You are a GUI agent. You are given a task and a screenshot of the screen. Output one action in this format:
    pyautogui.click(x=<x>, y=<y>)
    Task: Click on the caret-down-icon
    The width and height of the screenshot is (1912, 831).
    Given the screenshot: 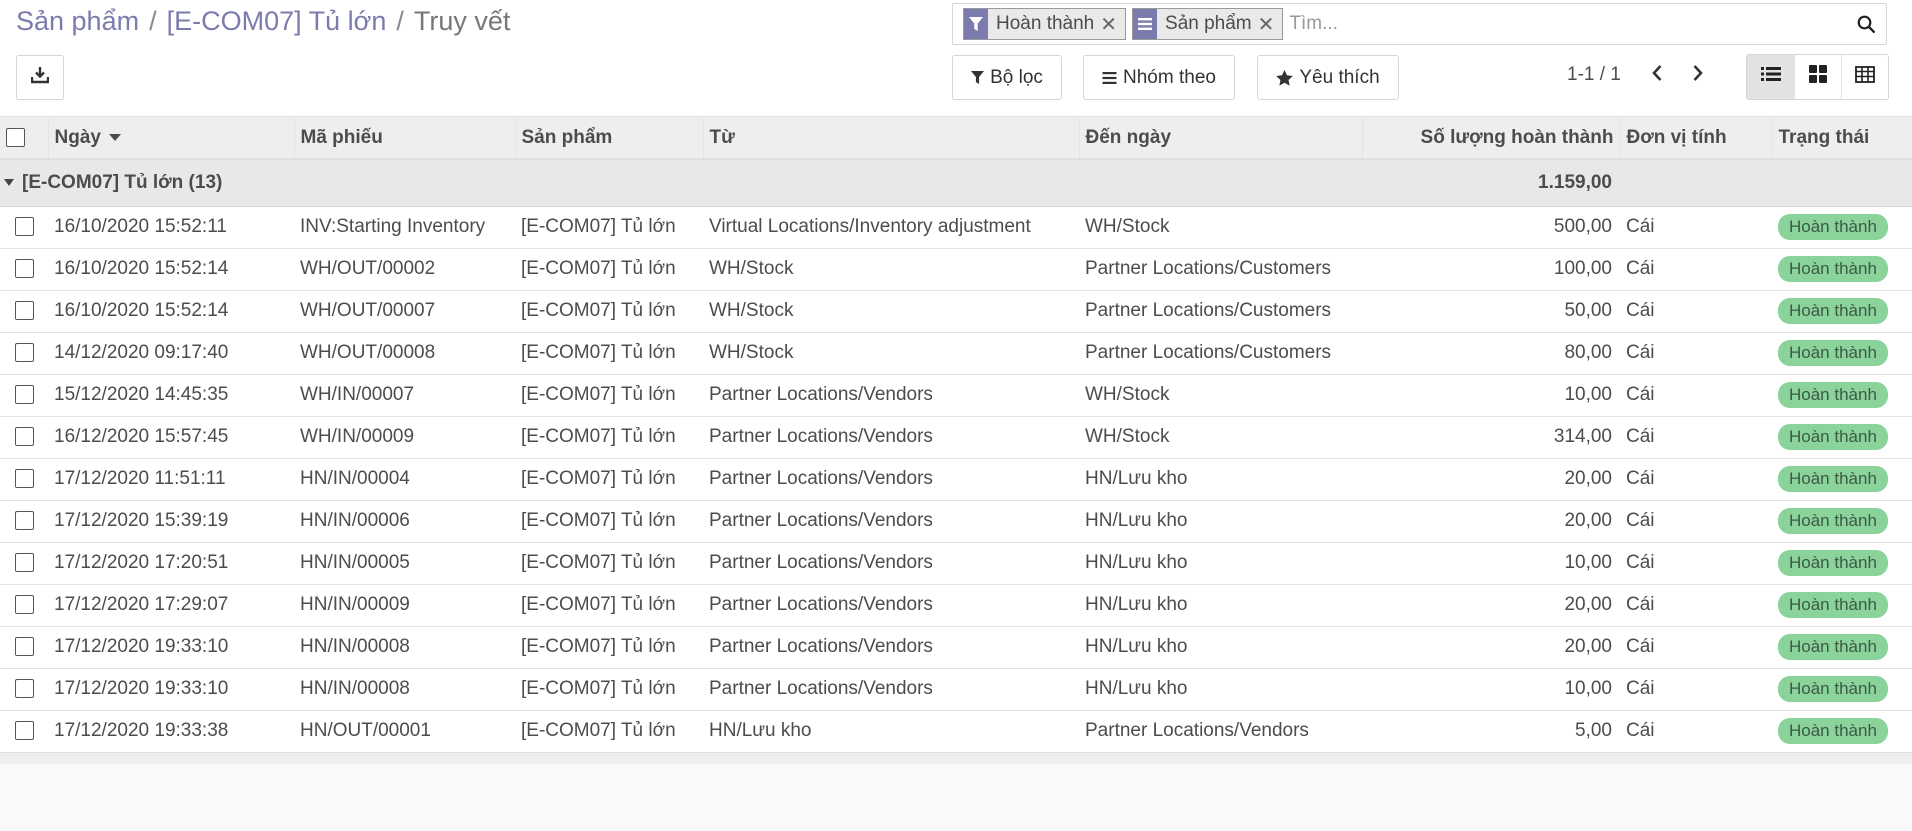 What is the action you would take?
    pyautogui.click(x=9, y=183)
    